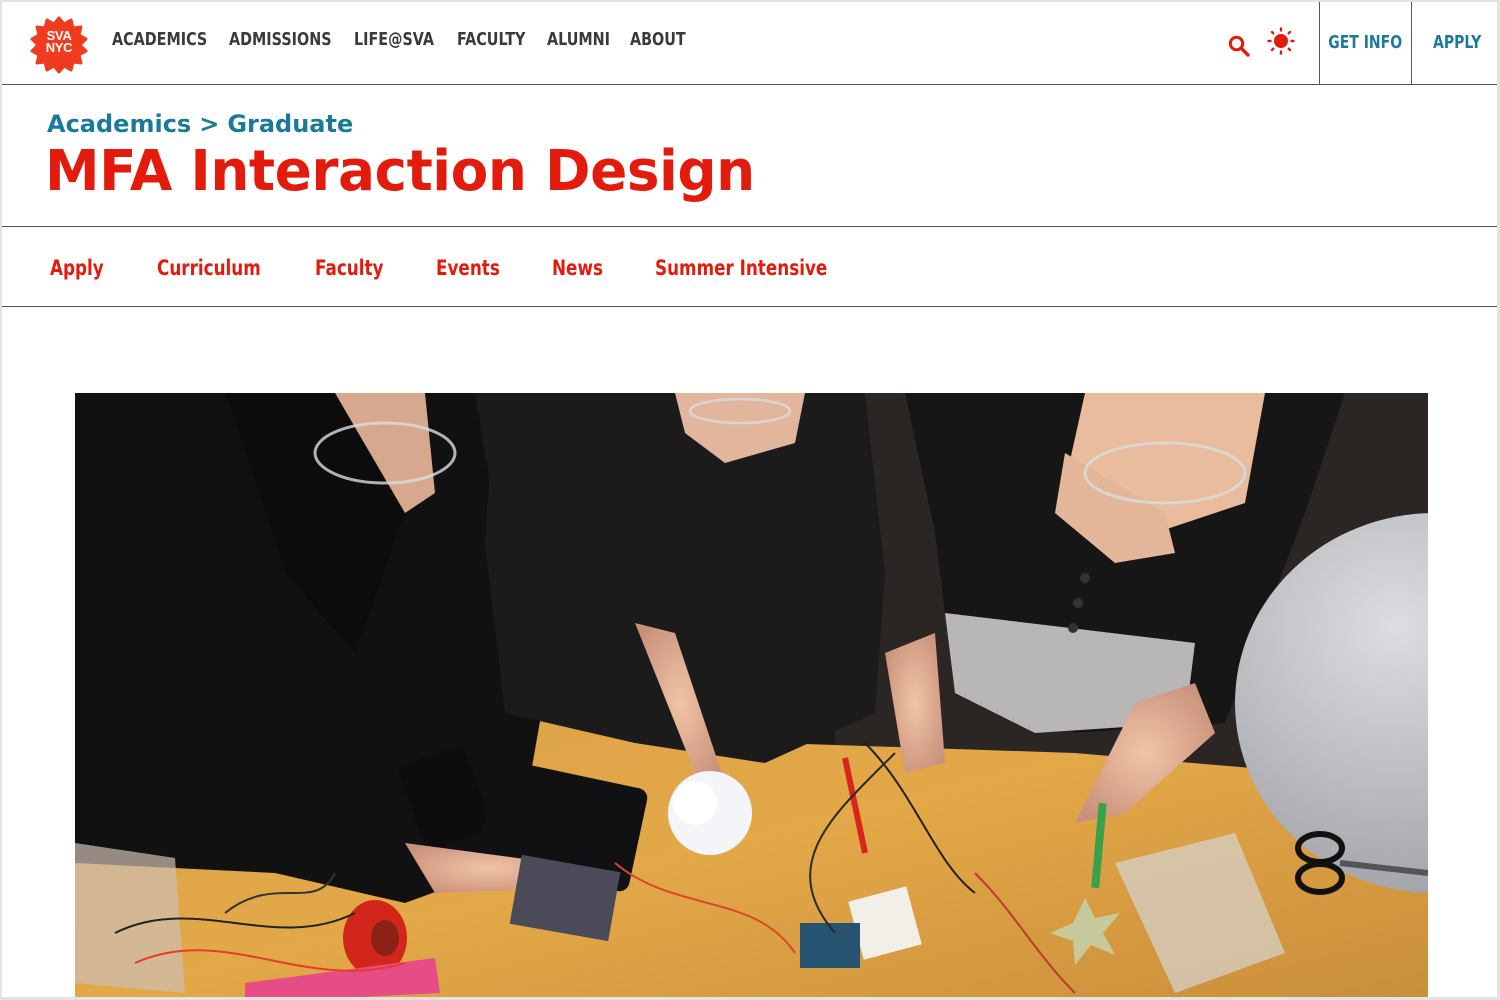  Describe the element at coordinates (160, 40) in the screenshot. I see `nav-academics: ACADEMICS` at that location.